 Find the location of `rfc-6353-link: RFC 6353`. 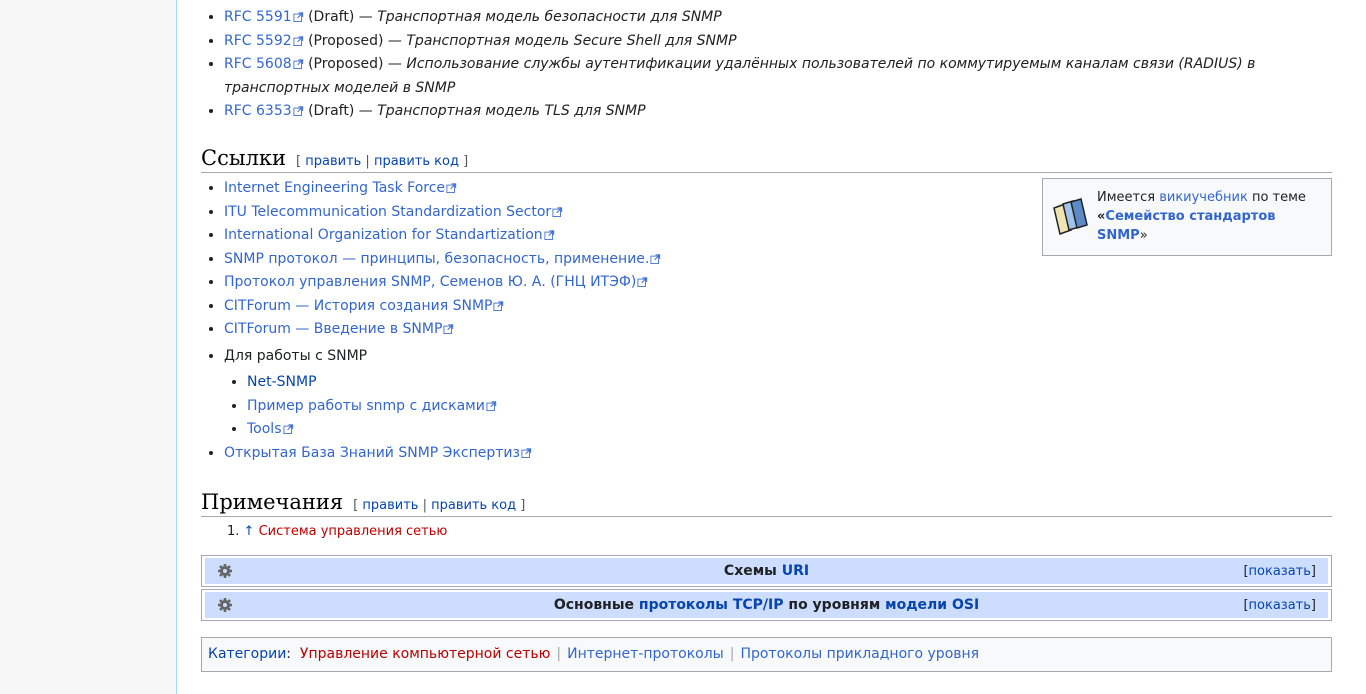

rfc-6353-link: RFC 6353 is located at coordinates (258, 111).